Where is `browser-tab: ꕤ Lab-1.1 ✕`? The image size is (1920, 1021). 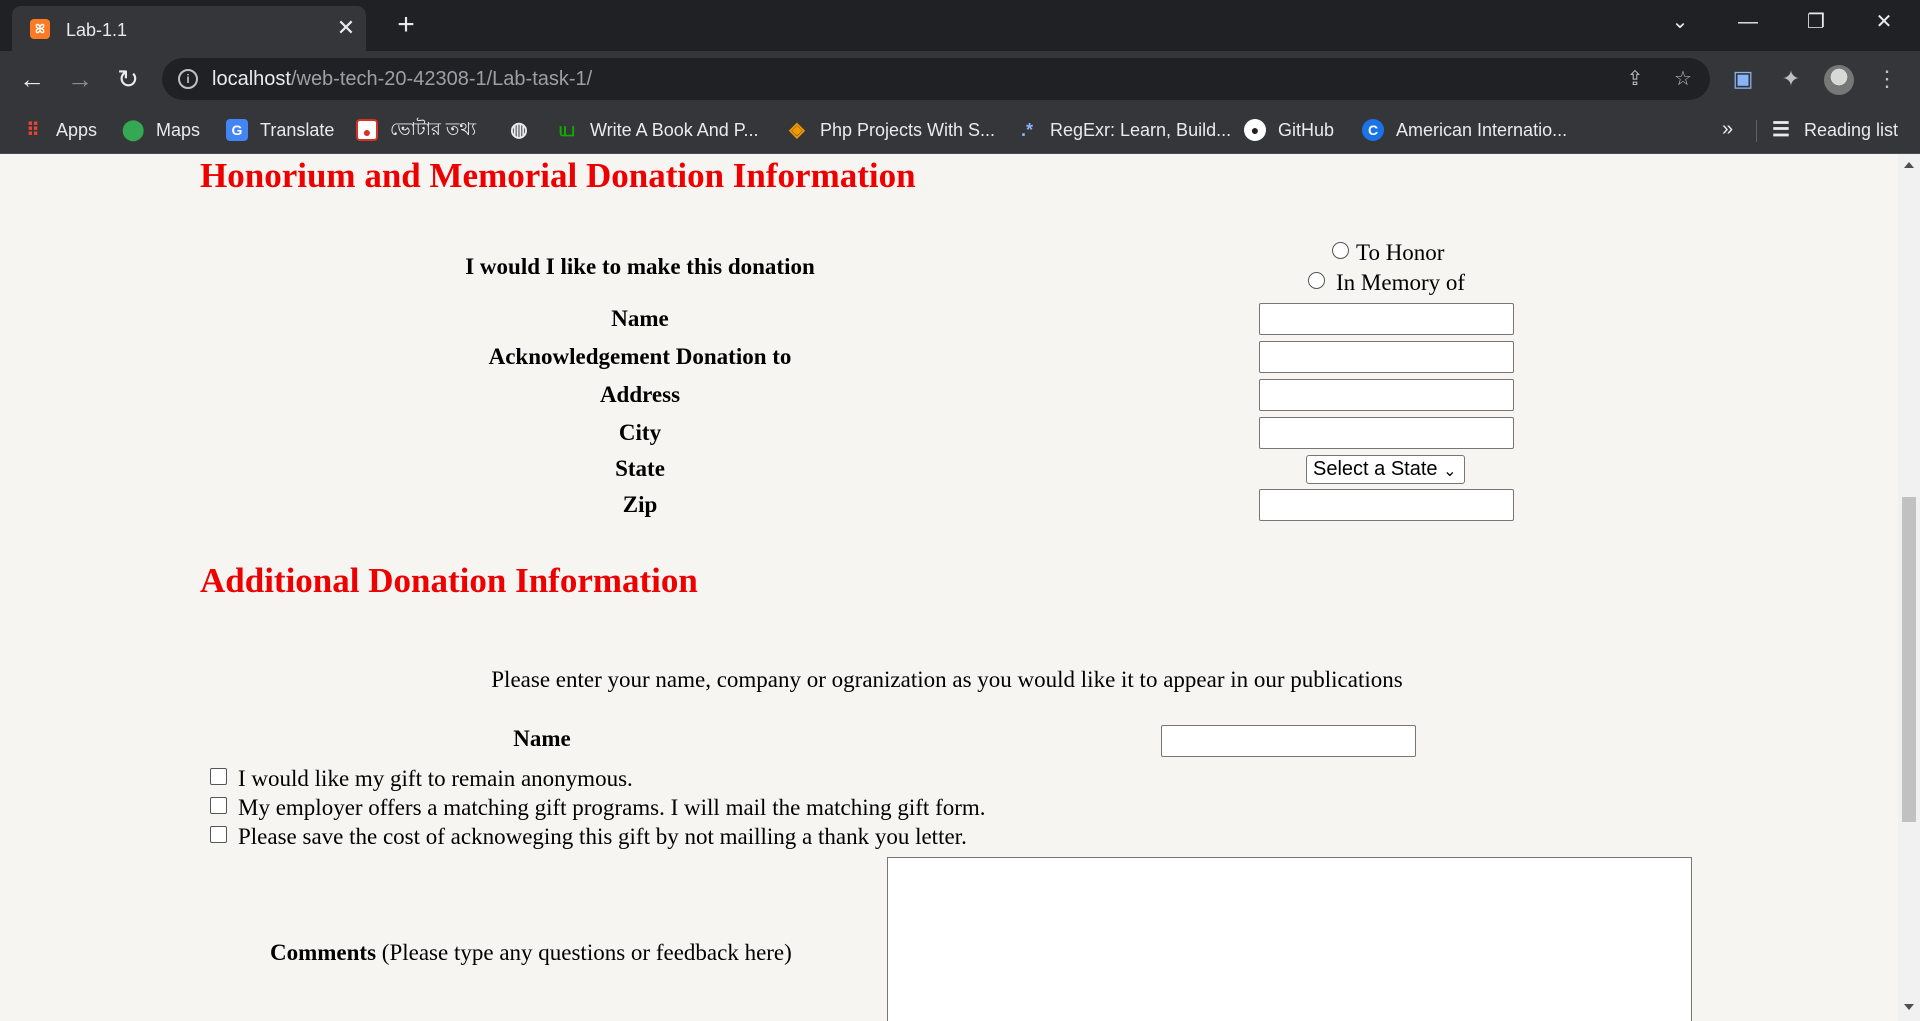 browser-tab: ꕤ Lab-1.1 ✕ is located at coordinates (189, 28).